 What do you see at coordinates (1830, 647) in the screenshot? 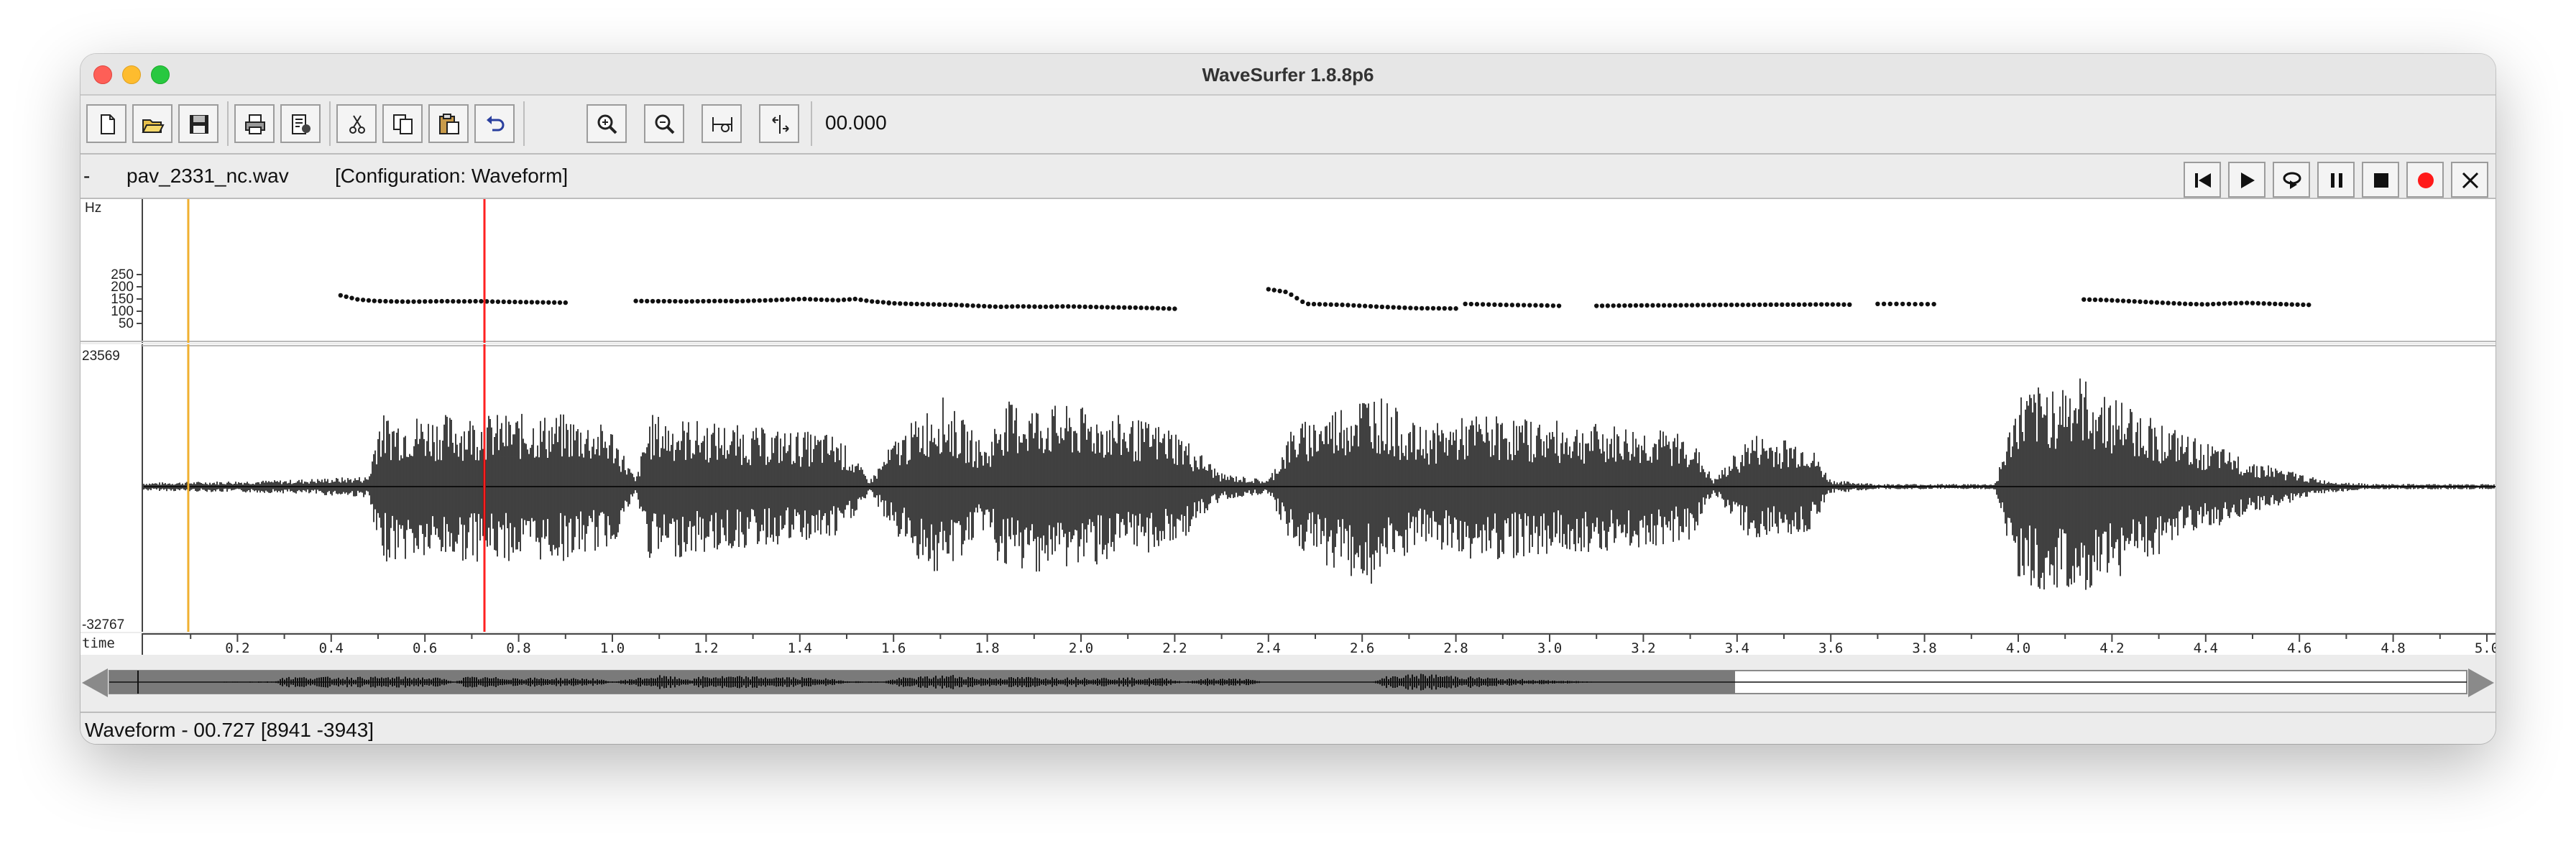
I see `time-tick-label: 3.6` at bounding box center [1830, 647].